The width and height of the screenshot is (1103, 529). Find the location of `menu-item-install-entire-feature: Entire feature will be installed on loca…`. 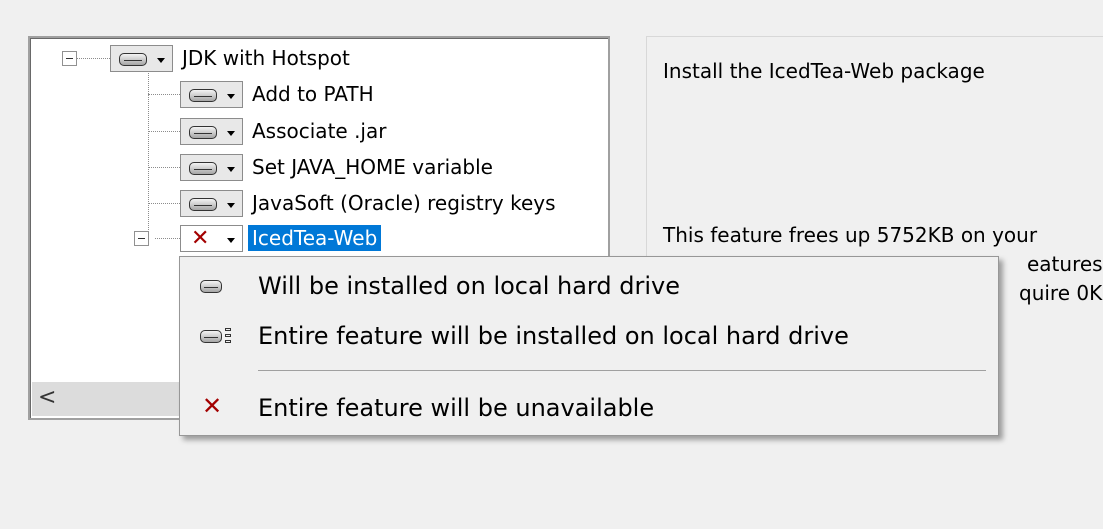

menu-item-install-entire-feature: Entire feature will be installed on loca… is located at coordinates (589, 337).